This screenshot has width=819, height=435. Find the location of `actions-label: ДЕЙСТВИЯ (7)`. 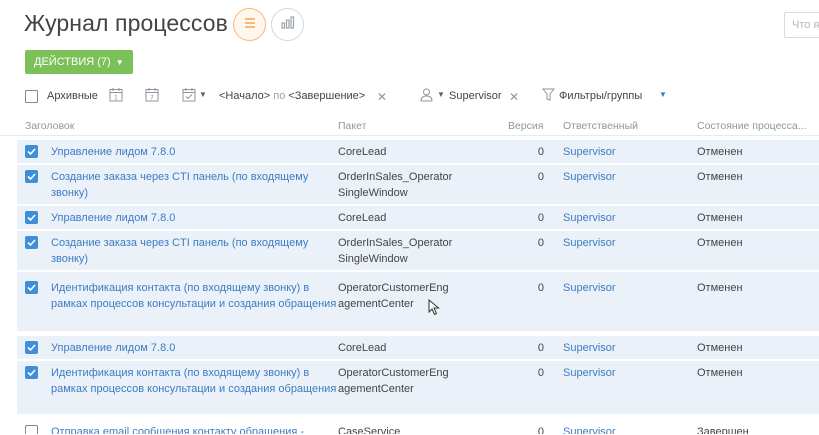

actions-label: ДЕЙСТВИЯ (7) is located at coordinates (72, 62).